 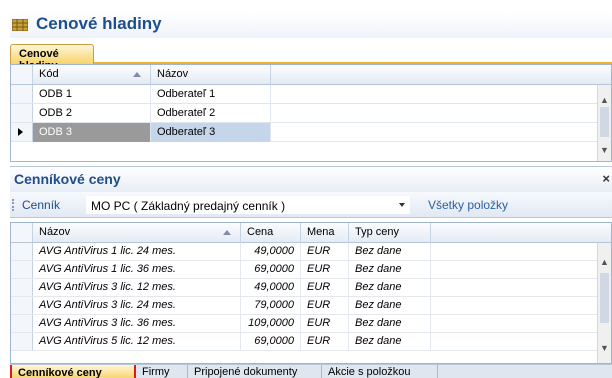 I want to click on pricelist-label: Cenník, so click(x=41, y=205).